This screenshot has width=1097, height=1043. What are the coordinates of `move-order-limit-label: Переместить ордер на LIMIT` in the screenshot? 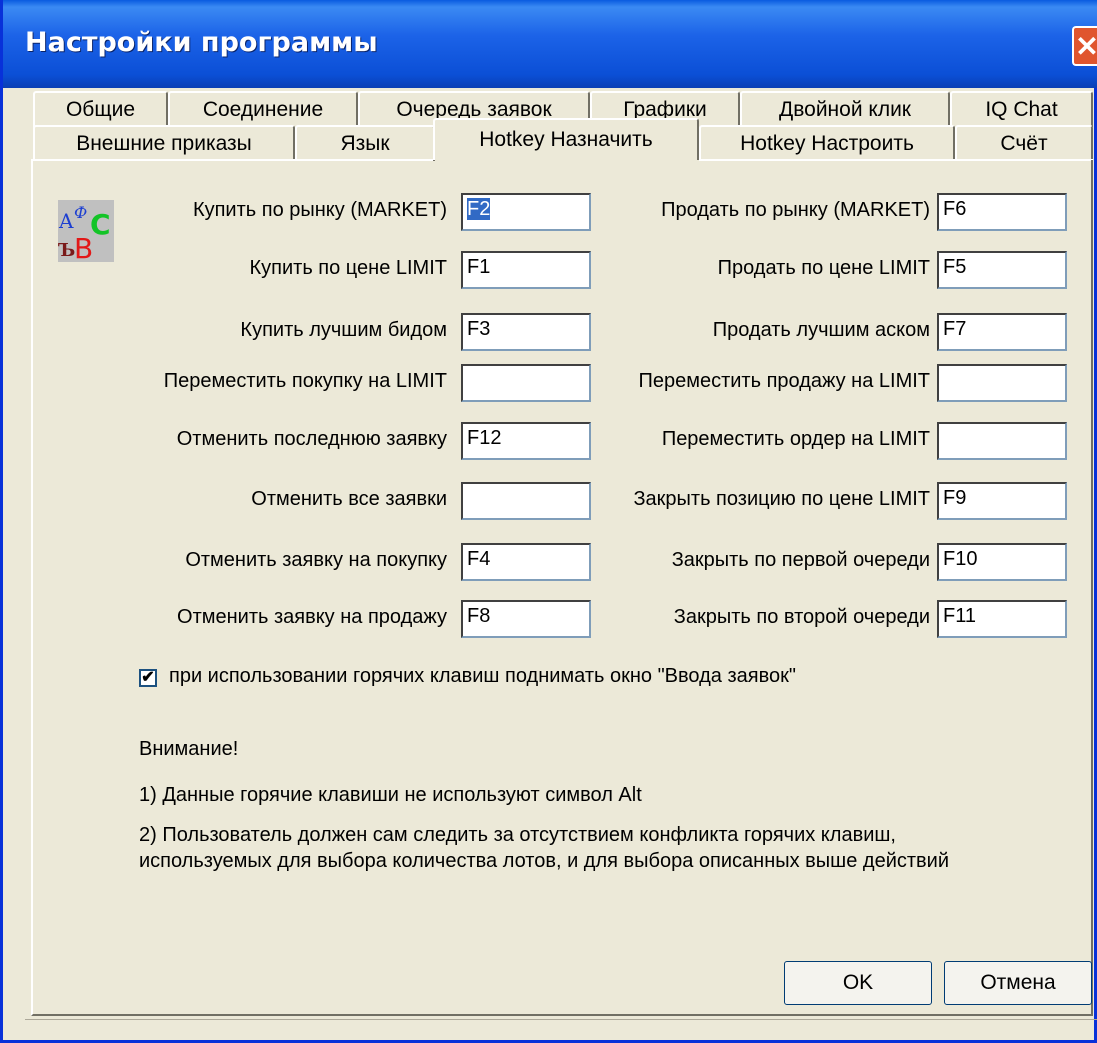 It's located at (795, 439).